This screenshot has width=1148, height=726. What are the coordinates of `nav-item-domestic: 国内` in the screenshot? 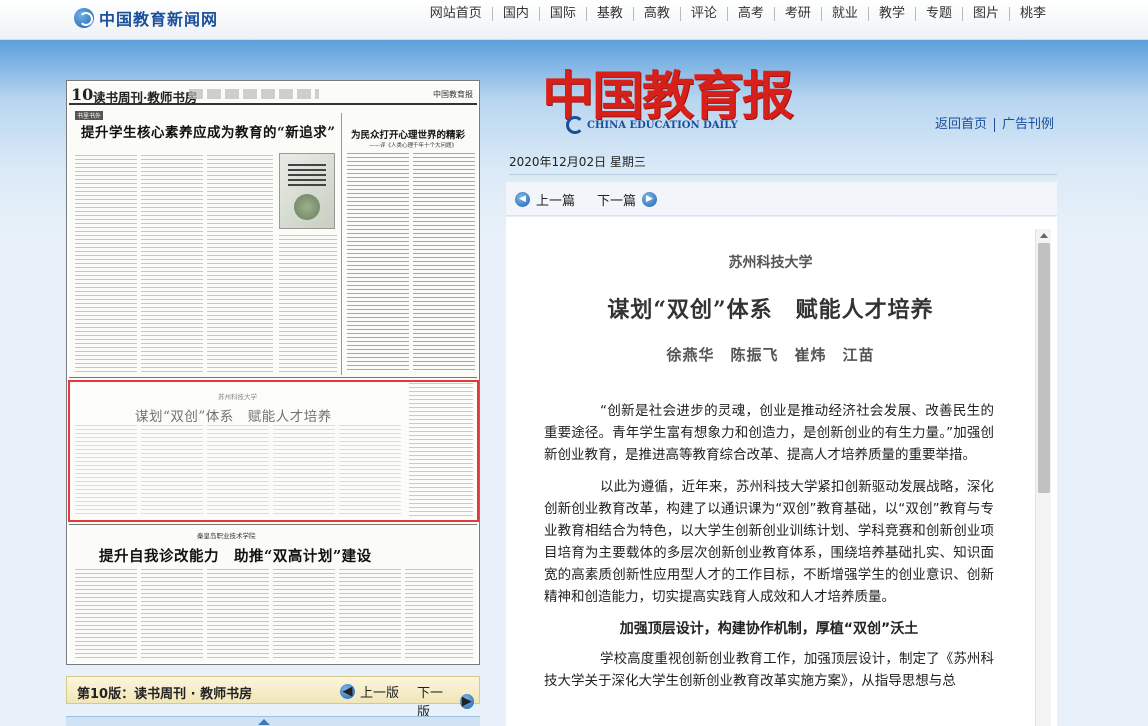 It's located at (516, 14).